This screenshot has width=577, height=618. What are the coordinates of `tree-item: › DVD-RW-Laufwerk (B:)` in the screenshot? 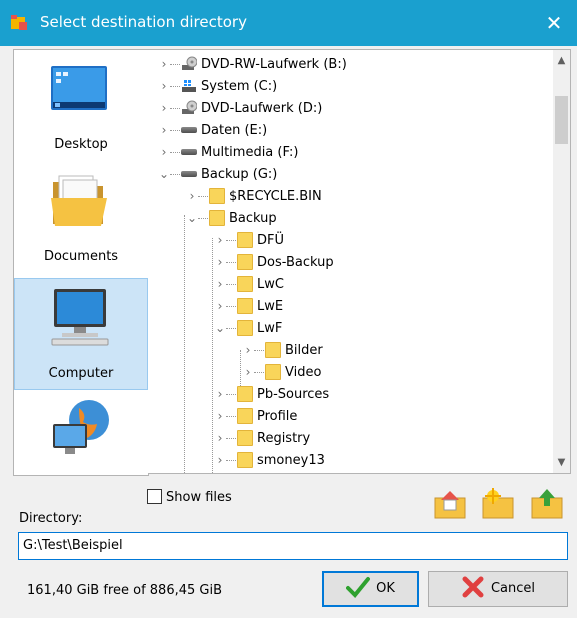 It's located at (252, 64).